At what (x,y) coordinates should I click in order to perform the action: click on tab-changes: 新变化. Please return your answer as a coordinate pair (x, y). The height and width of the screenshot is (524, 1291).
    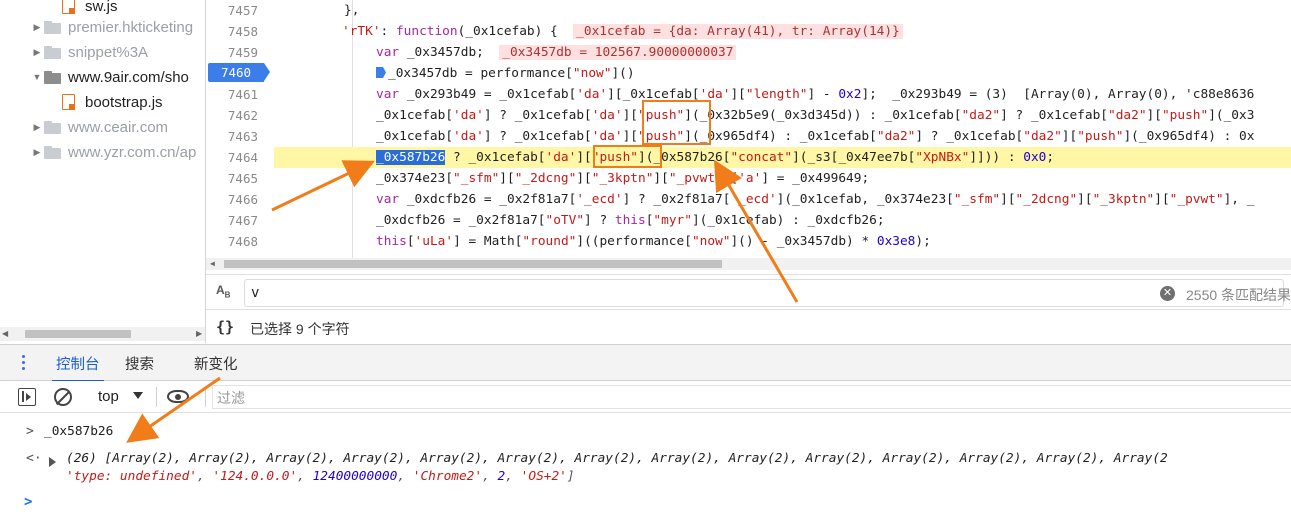
    Looking at the image, I should click on (216, 367).